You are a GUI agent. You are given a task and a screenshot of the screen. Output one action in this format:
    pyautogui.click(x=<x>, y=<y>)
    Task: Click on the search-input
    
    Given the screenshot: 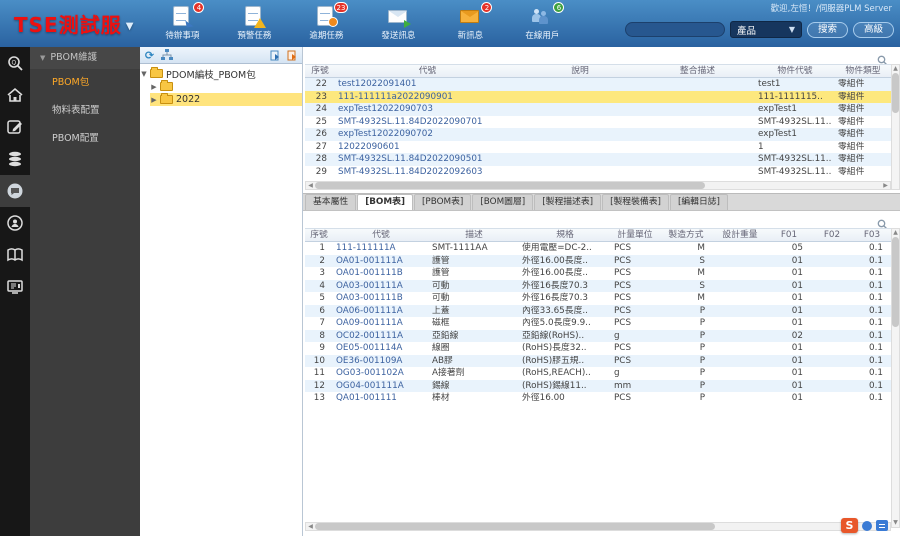 What is the action you would take?
    pyautogui.click(x=674, y=29)
    